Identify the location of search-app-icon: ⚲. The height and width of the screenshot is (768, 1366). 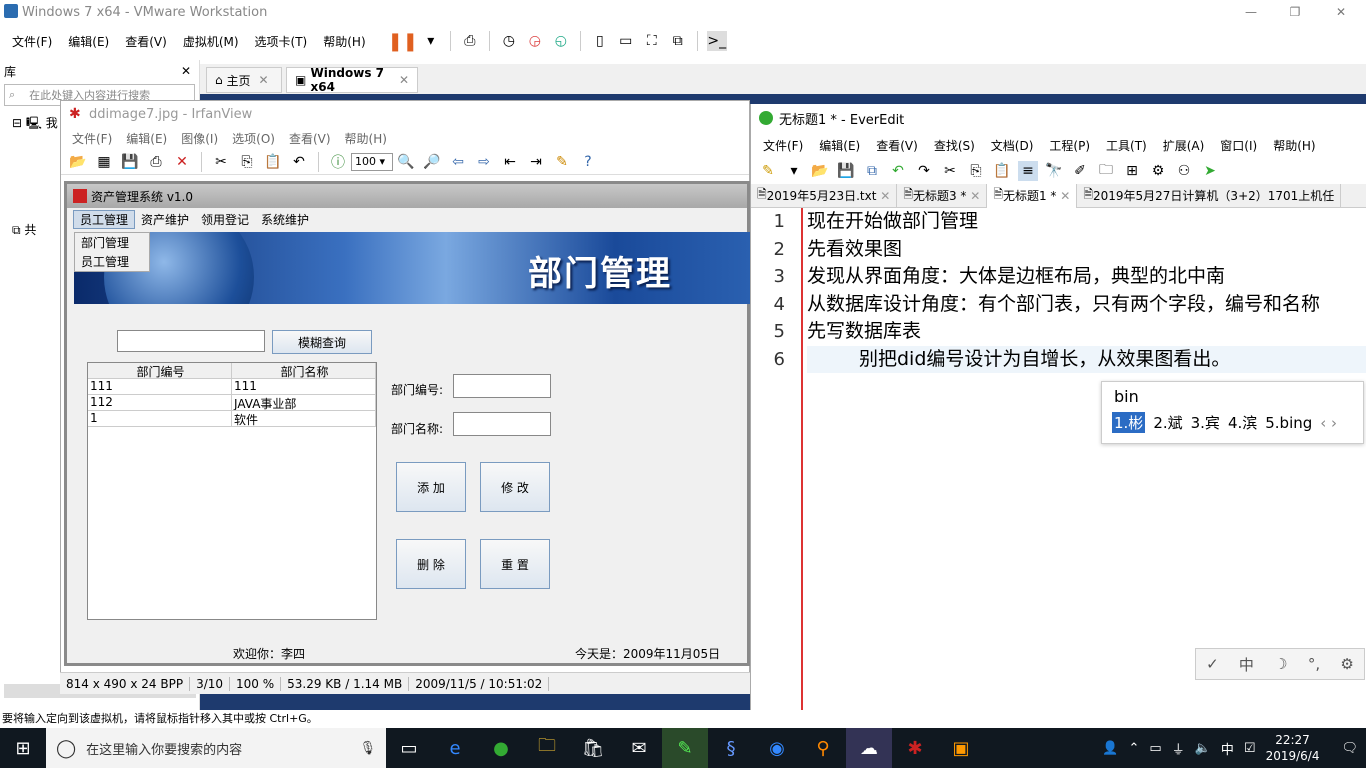
(823, 748).